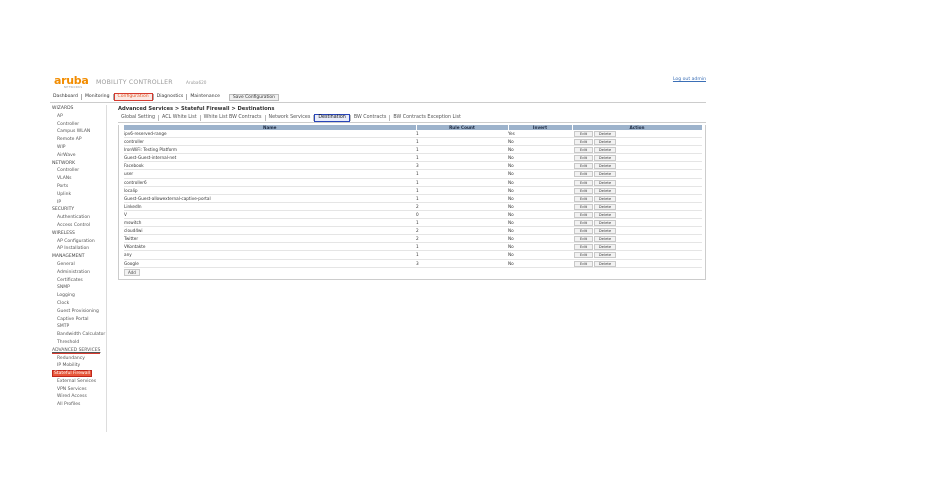 This screenshot has height=493, width=940. Describe the element at coordinates (370, 118) in the screenshot. I see `subtab-bw-contracts: BW Contracts` at that location.